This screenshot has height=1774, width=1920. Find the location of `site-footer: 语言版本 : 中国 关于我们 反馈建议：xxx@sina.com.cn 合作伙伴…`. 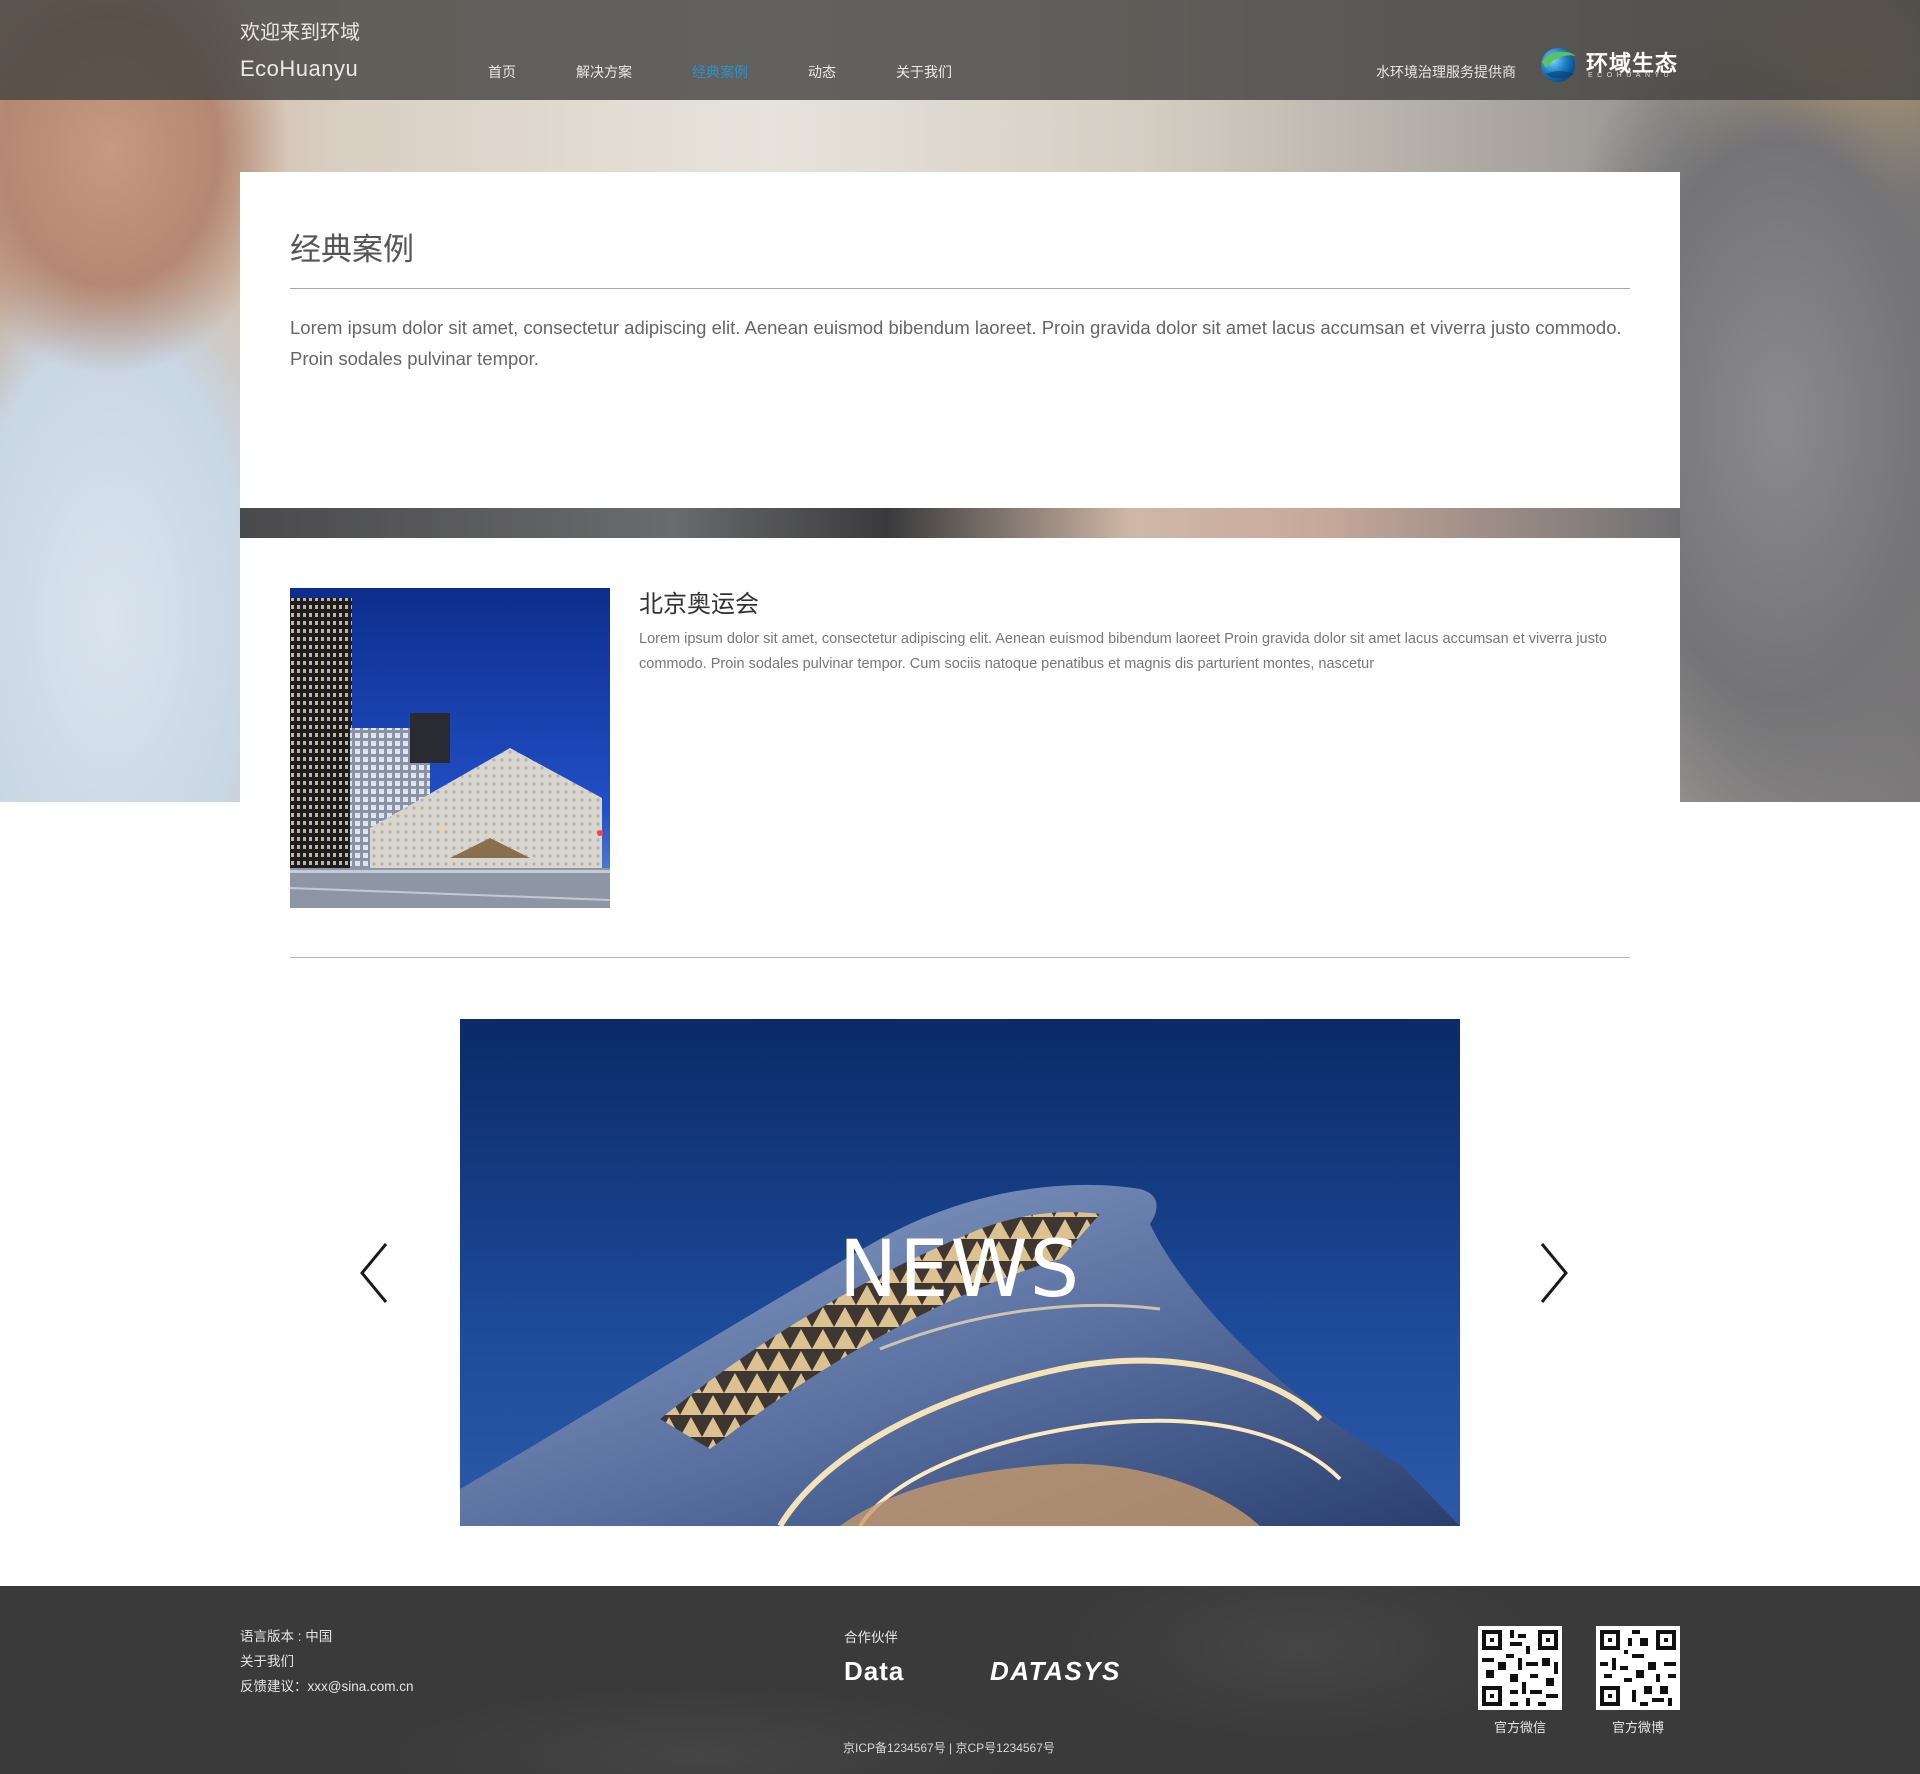

site-footer: 语言版本 : 中国 关于我们 反馈建议：xxx@sina.com.cn 合作伙伴… is located at coordinates (960, 1680).